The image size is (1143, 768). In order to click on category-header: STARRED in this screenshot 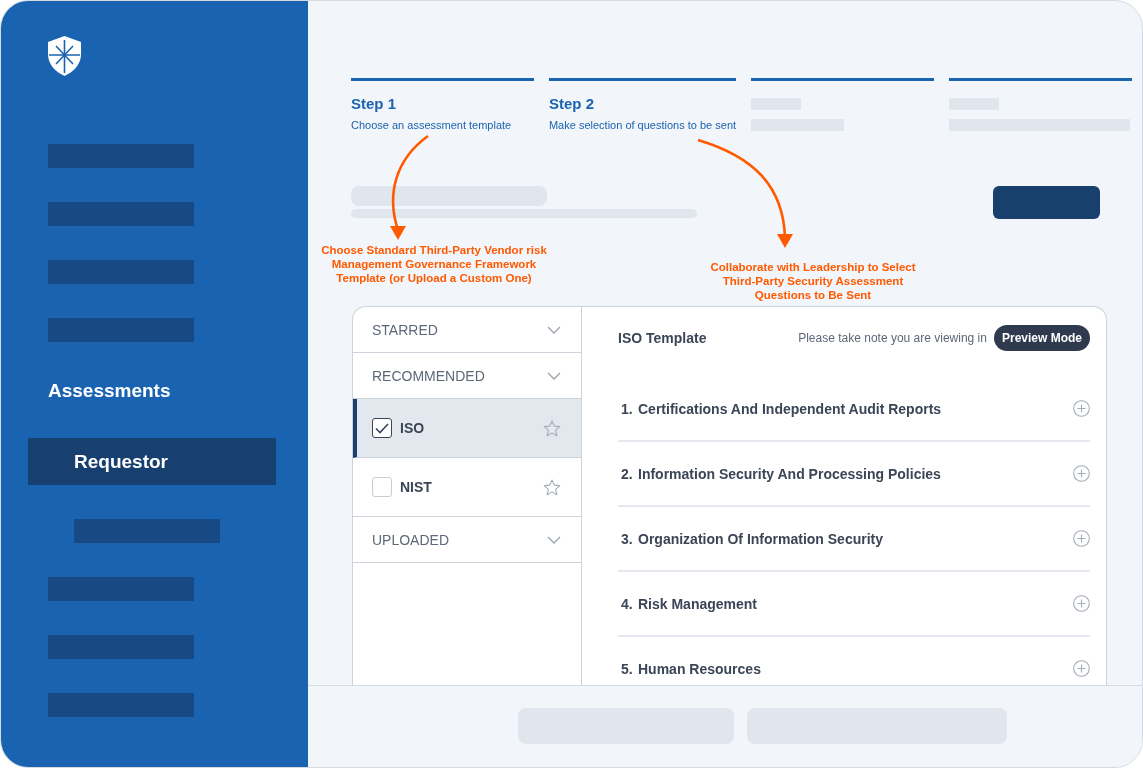, I will do `click(467, 330)`.